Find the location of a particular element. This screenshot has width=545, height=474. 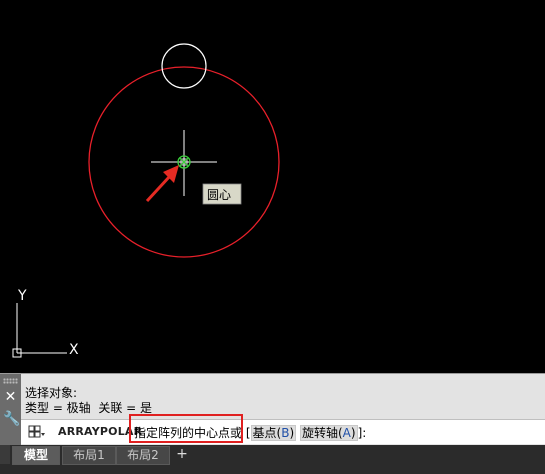

tab-layout1: 布局1 is located at coordinates (89, 455).